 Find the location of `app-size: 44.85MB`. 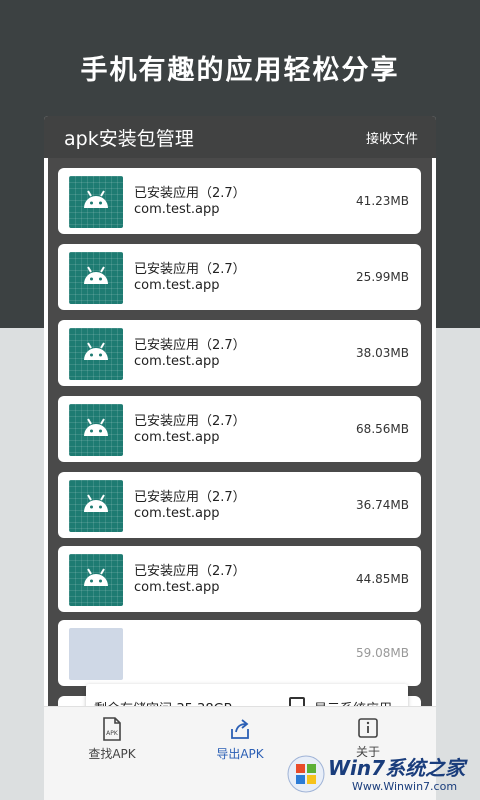

app-size: 44.85MB is located at coordinates (382, 579).